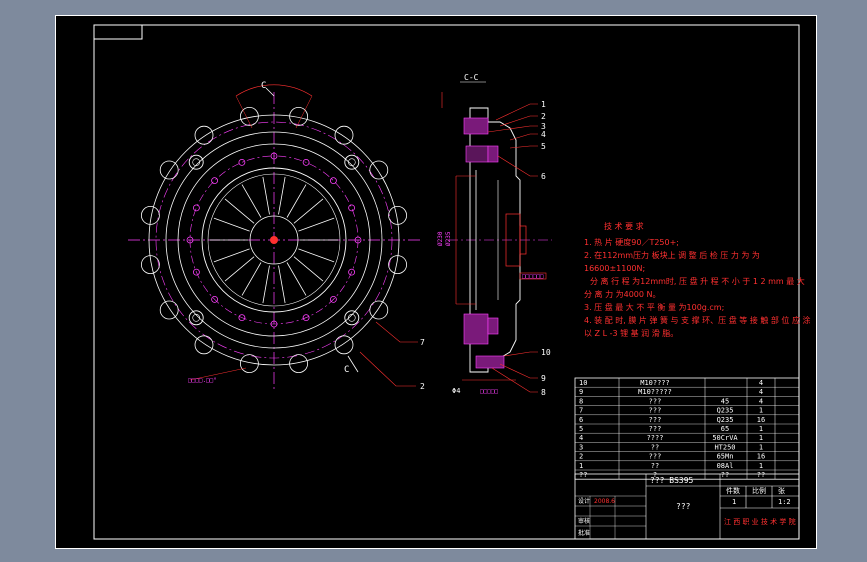 Image resolution: width=867 pixels, height=562 pixels. I want to click on parts-cell-mat: 50CrVA, so click(725, 438).